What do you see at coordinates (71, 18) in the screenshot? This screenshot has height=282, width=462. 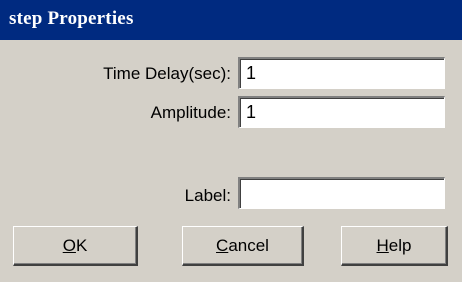 I see `window-title: step Properties` at bounding box center [71, 18].